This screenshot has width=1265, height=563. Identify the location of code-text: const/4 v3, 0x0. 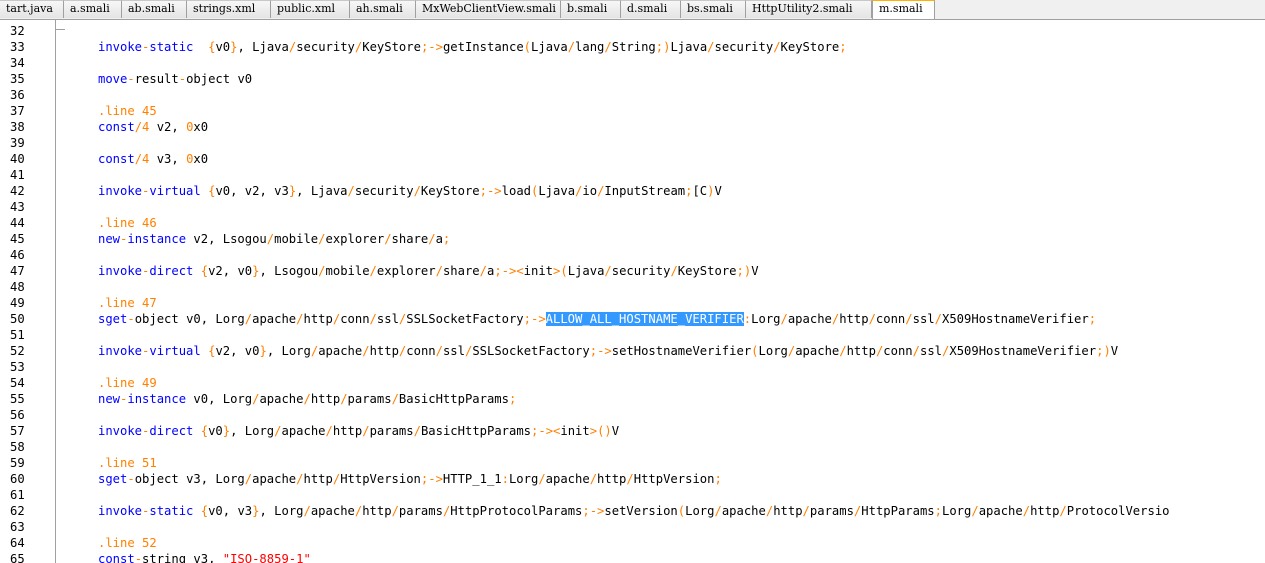
(153, 159).